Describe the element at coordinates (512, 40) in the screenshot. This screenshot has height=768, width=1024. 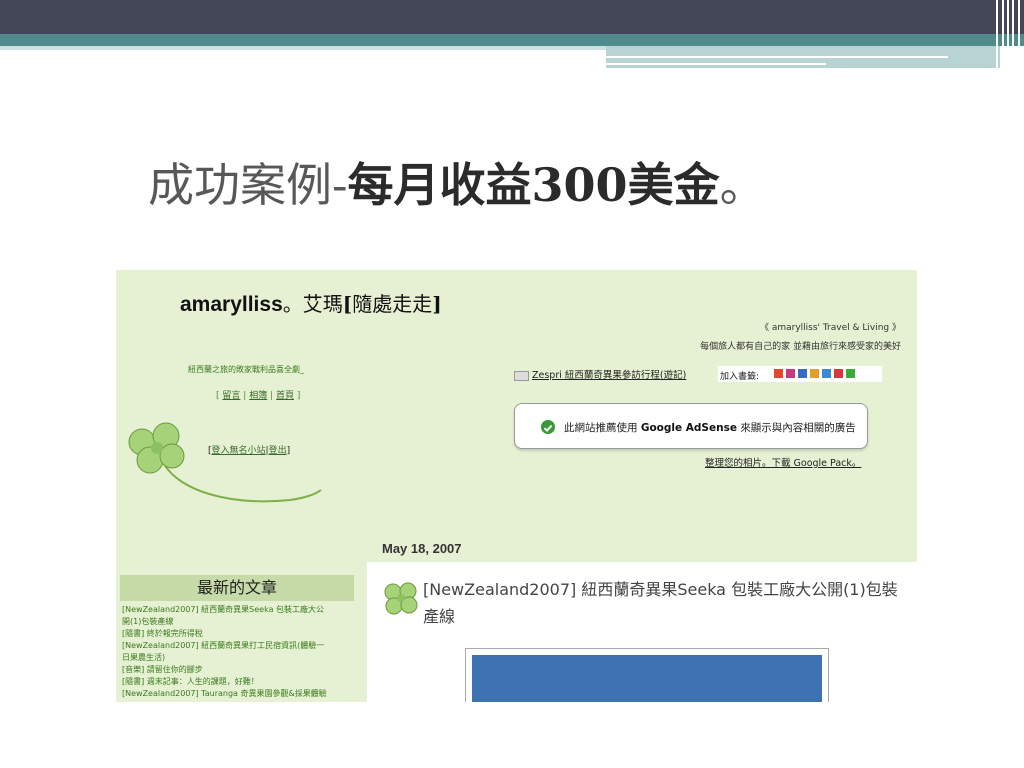
I see `slide-teal-bar` at that location.